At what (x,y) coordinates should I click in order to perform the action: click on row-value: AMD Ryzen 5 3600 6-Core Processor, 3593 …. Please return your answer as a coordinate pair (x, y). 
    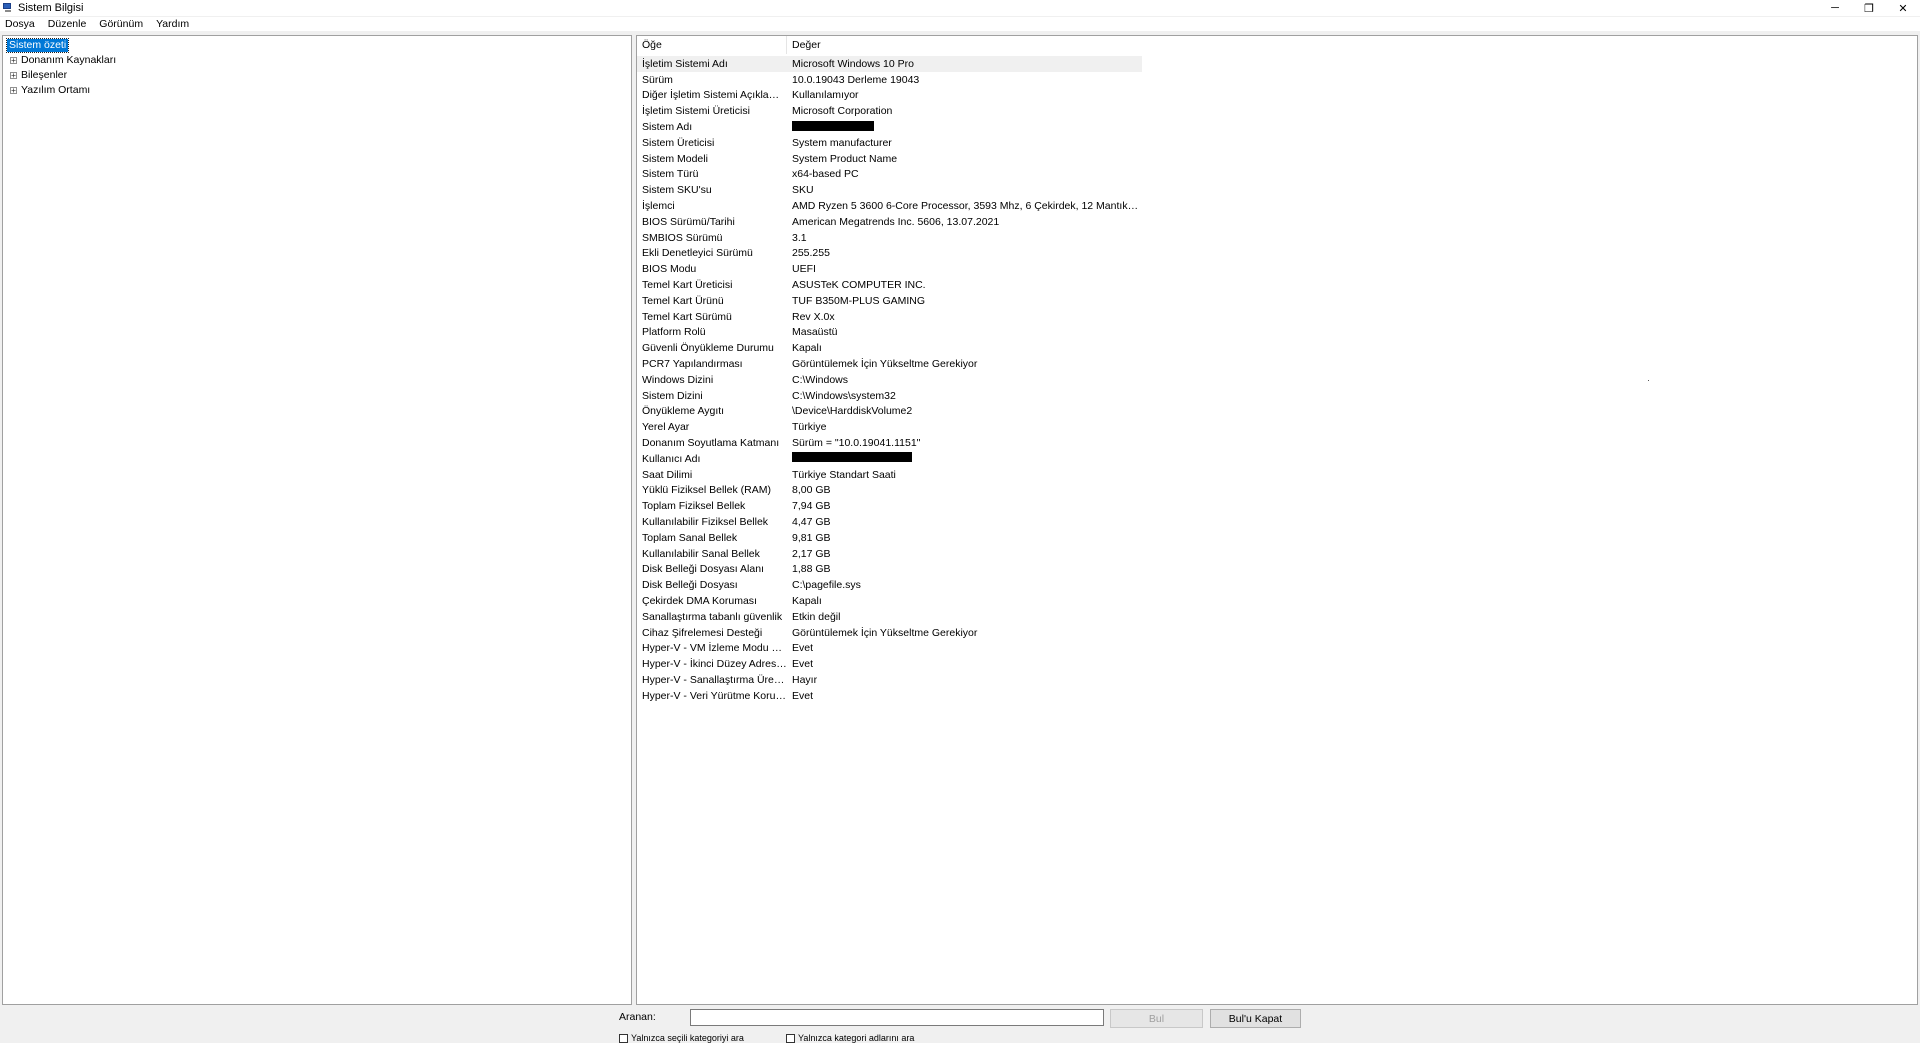
    Looking at the image, I should click on (967, 206).